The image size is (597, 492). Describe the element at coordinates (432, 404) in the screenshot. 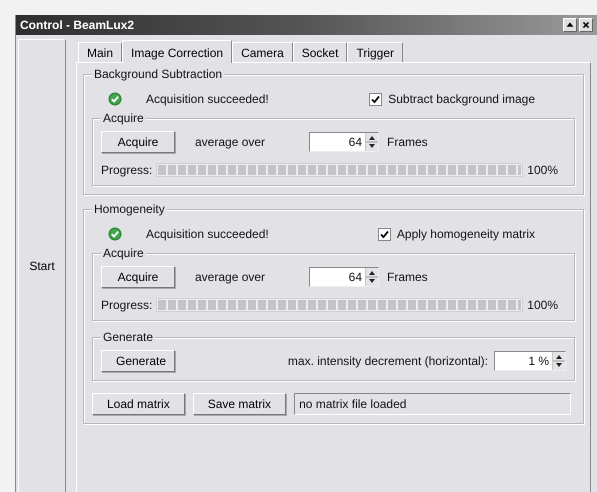

I see `matrix-file-status: no matrix file loaded` at that location.